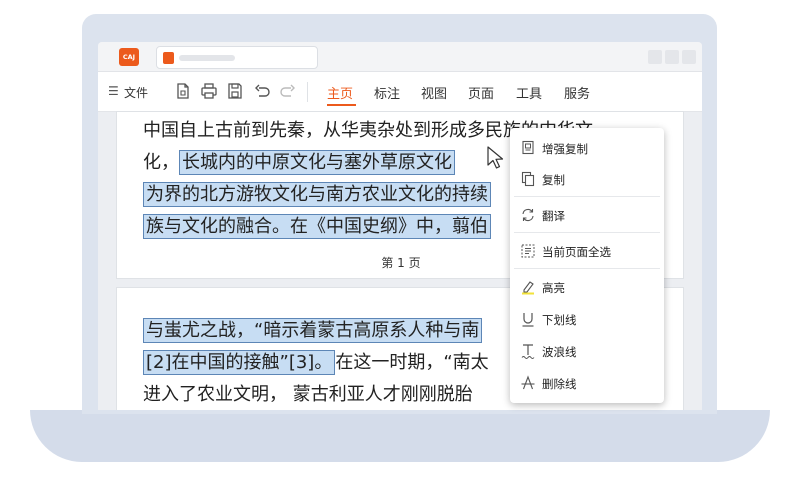 This screenshot has width=800, height=480. What do you see at coordinates (672, 57) in the screenshot?
I see `maximize-button` at bounding box center [672, 57].